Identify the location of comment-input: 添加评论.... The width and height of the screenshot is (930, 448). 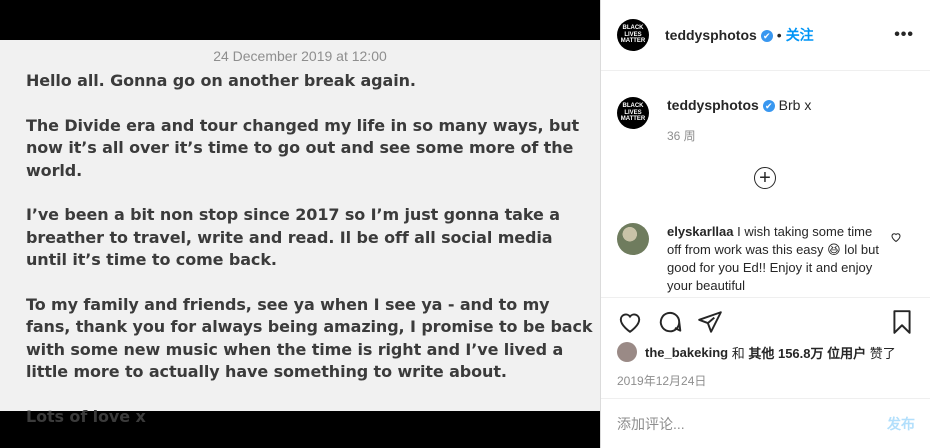
(651, 424).